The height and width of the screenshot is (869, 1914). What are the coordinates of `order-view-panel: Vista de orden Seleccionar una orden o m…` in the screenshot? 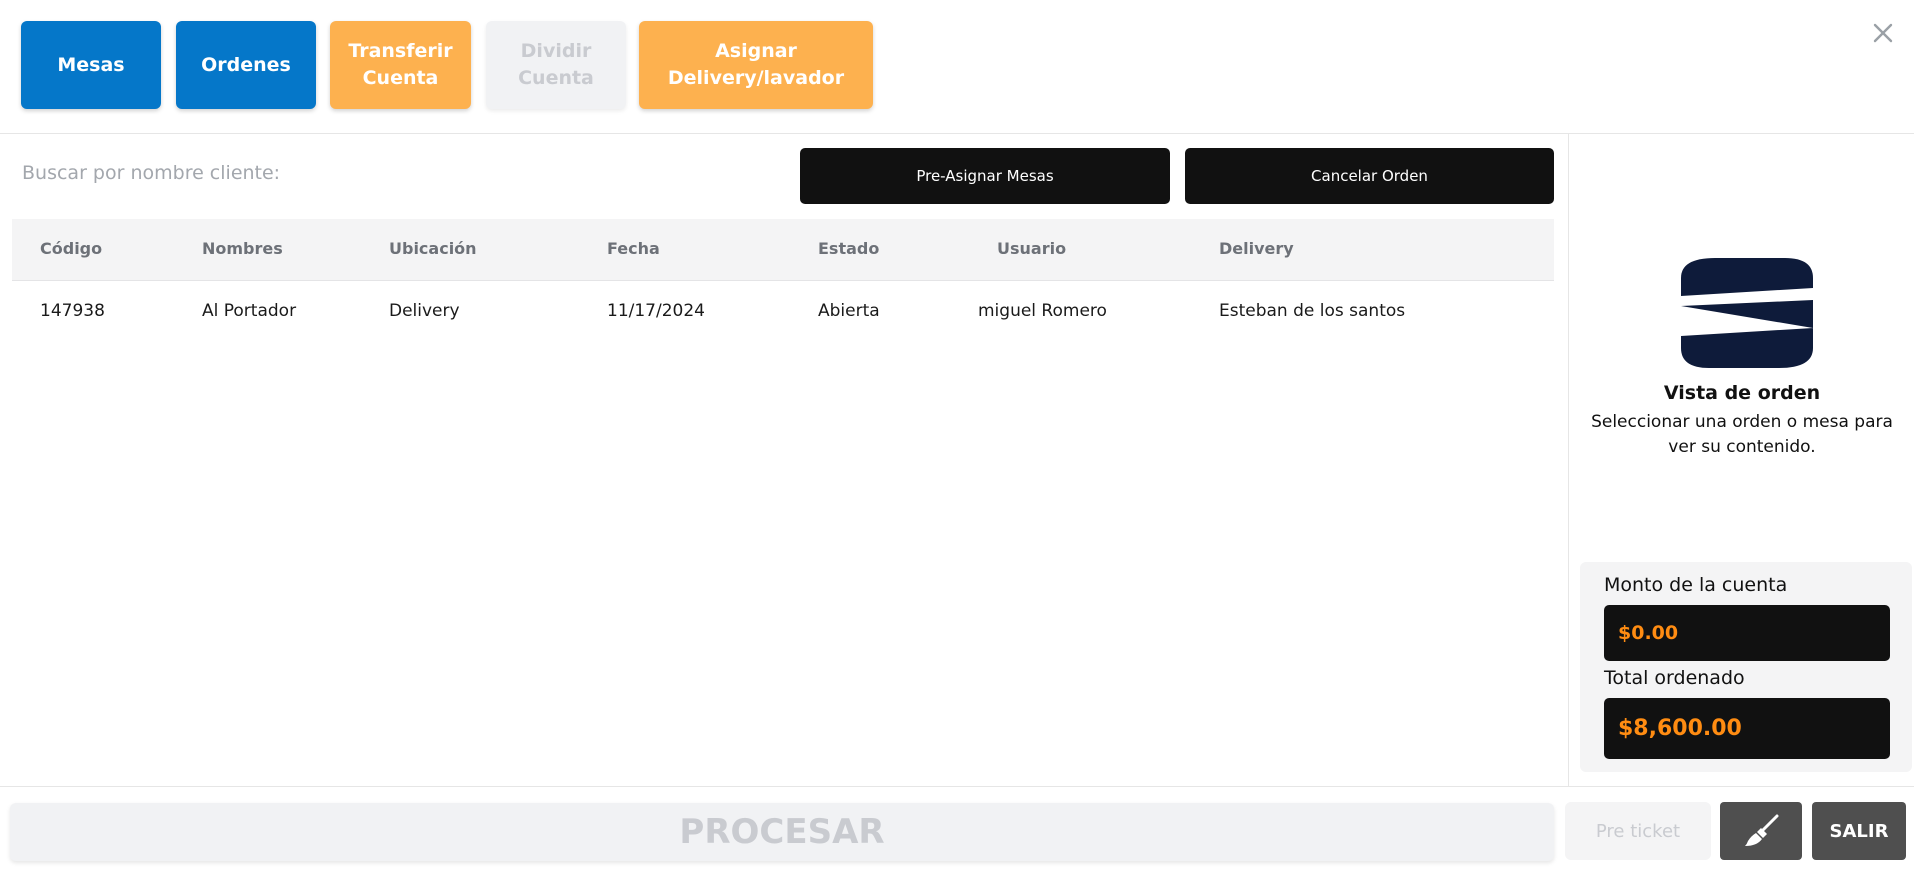 It's located at (1741, 460).